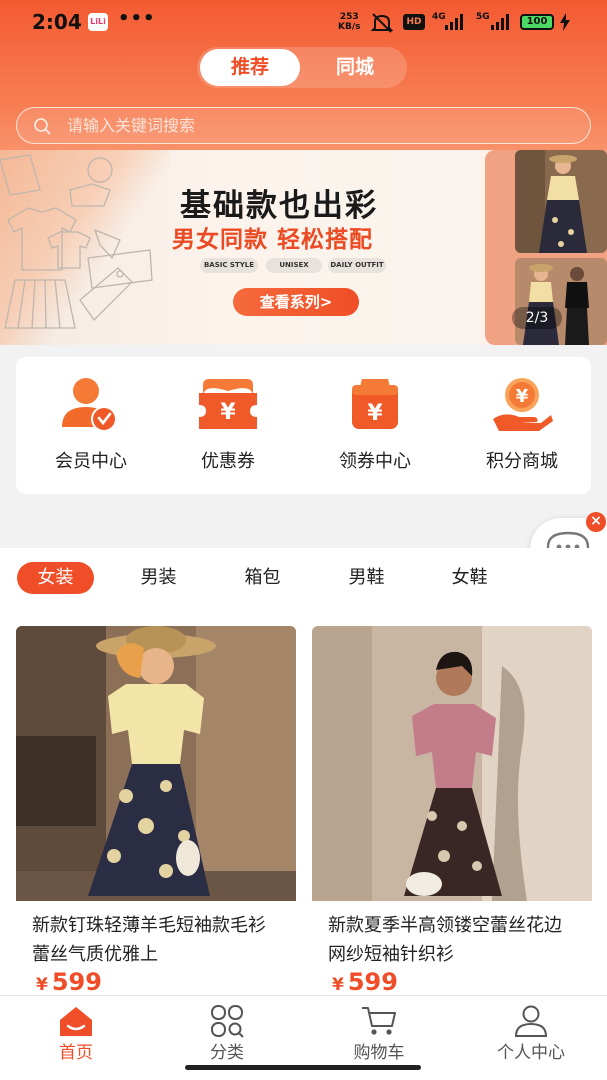 The image size is (607, 1080). What do you see at coordinates (303, 22) in the screenshot?
I see `status-bar: 2:04 LiLi ••• 253 KB/s HD 4G 5G 100` at bounding box center [303, 22].